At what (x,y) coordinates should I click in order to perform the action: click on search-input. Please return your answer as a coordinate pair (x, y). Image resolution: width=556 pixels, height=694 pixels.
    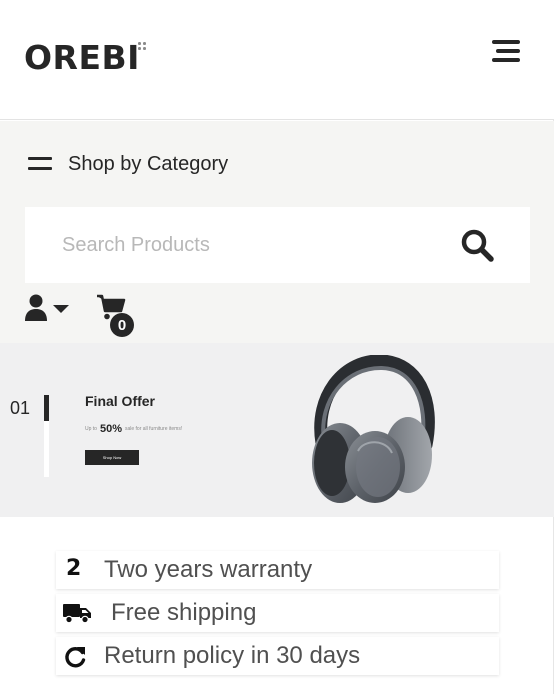
    Looking at the image, I should click on (240, 245).